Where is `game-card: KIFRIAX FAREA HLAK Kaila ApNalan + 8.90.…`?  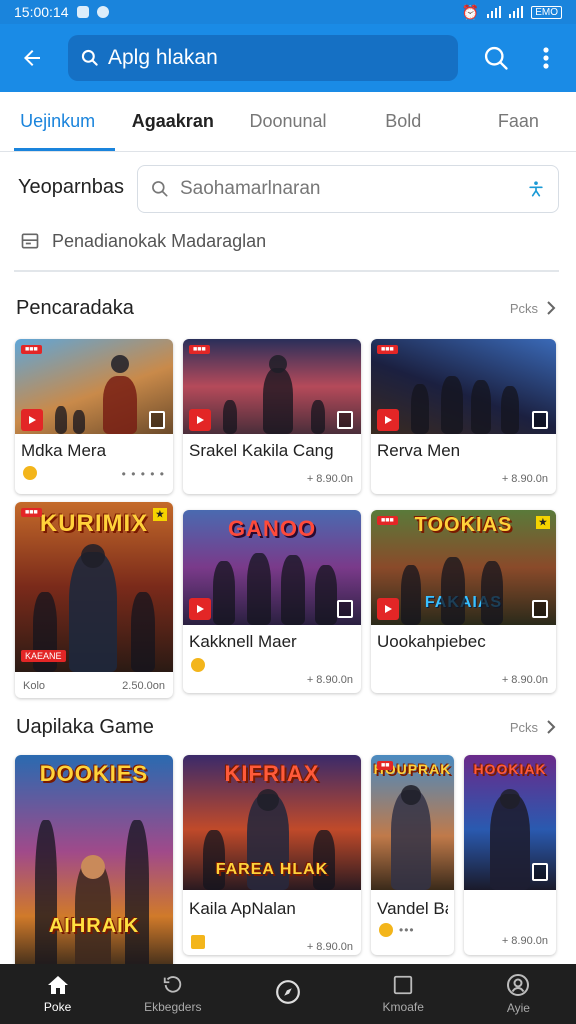
game-card: KIFRIAX FAREA HLAK Kaila ApNalan + 8.90.… is located at coordinates (272, 855).